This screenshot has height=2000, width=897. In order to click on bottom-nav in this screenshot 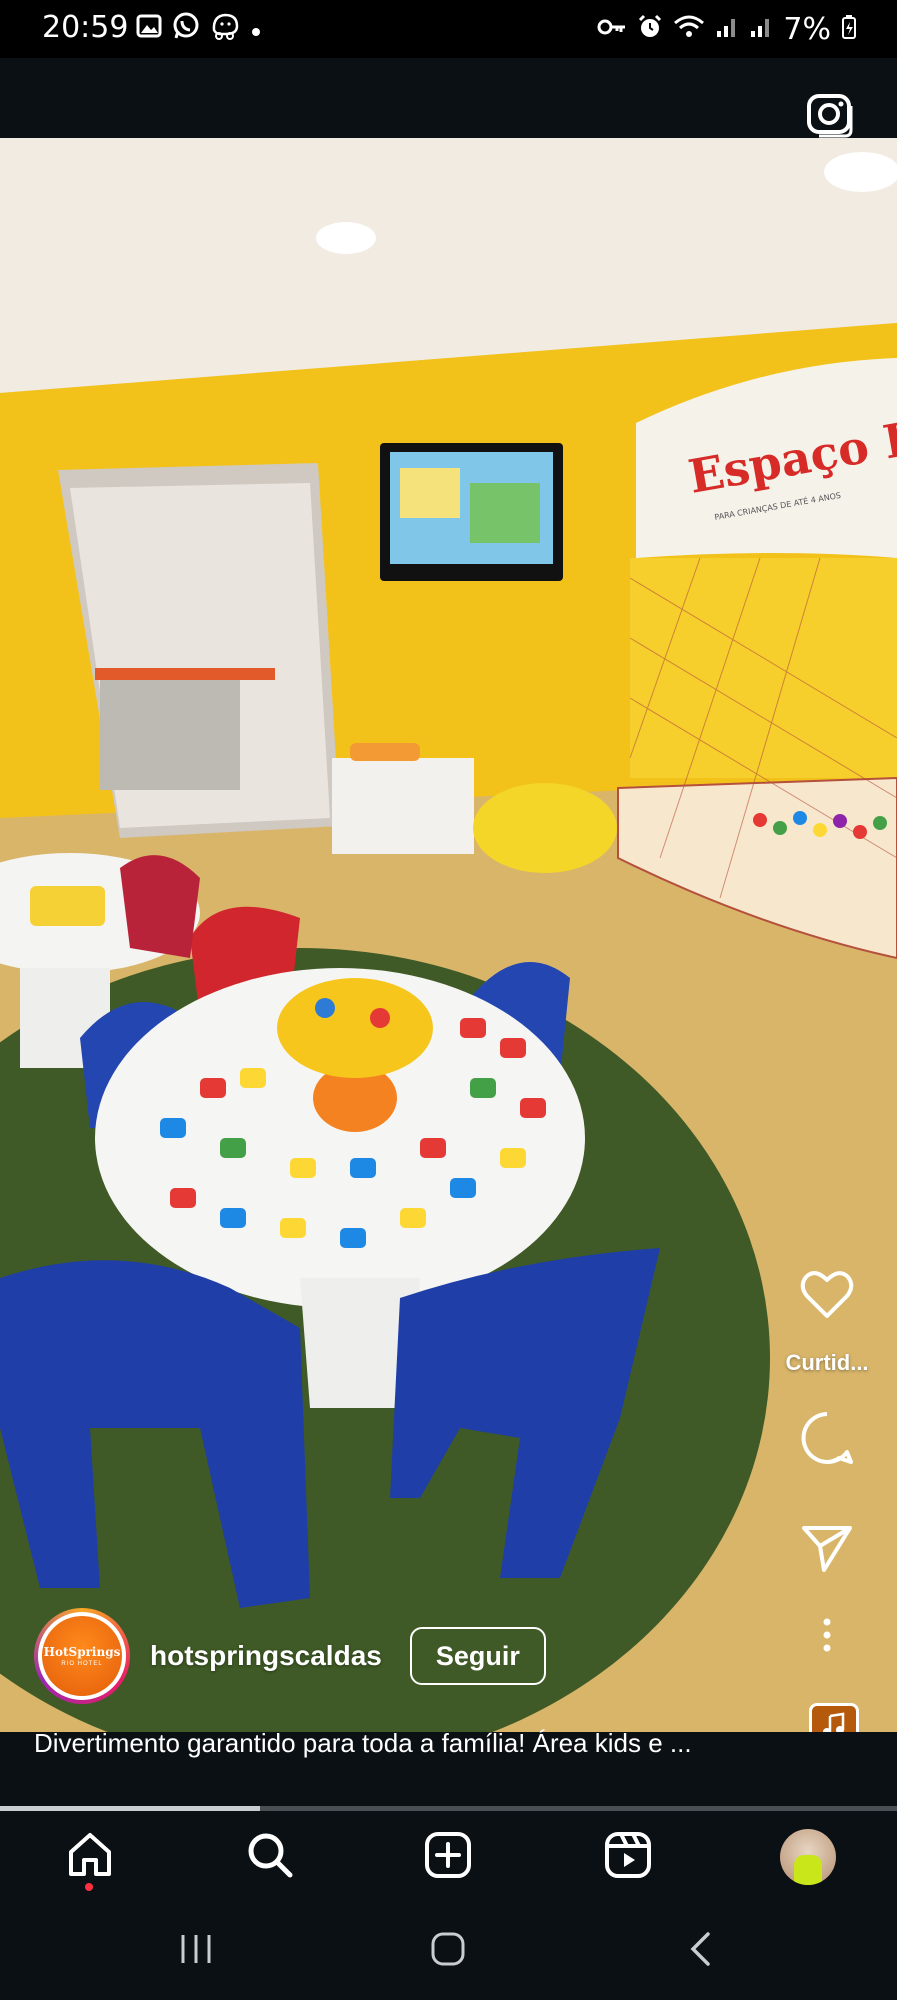, I will do `click(448, 1856)`.